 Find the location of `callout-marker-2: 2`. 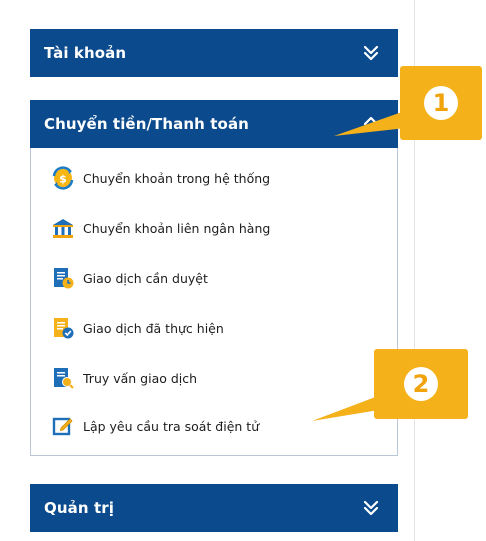

callout-marker-2: 2 is located at coordinates (421, 384).